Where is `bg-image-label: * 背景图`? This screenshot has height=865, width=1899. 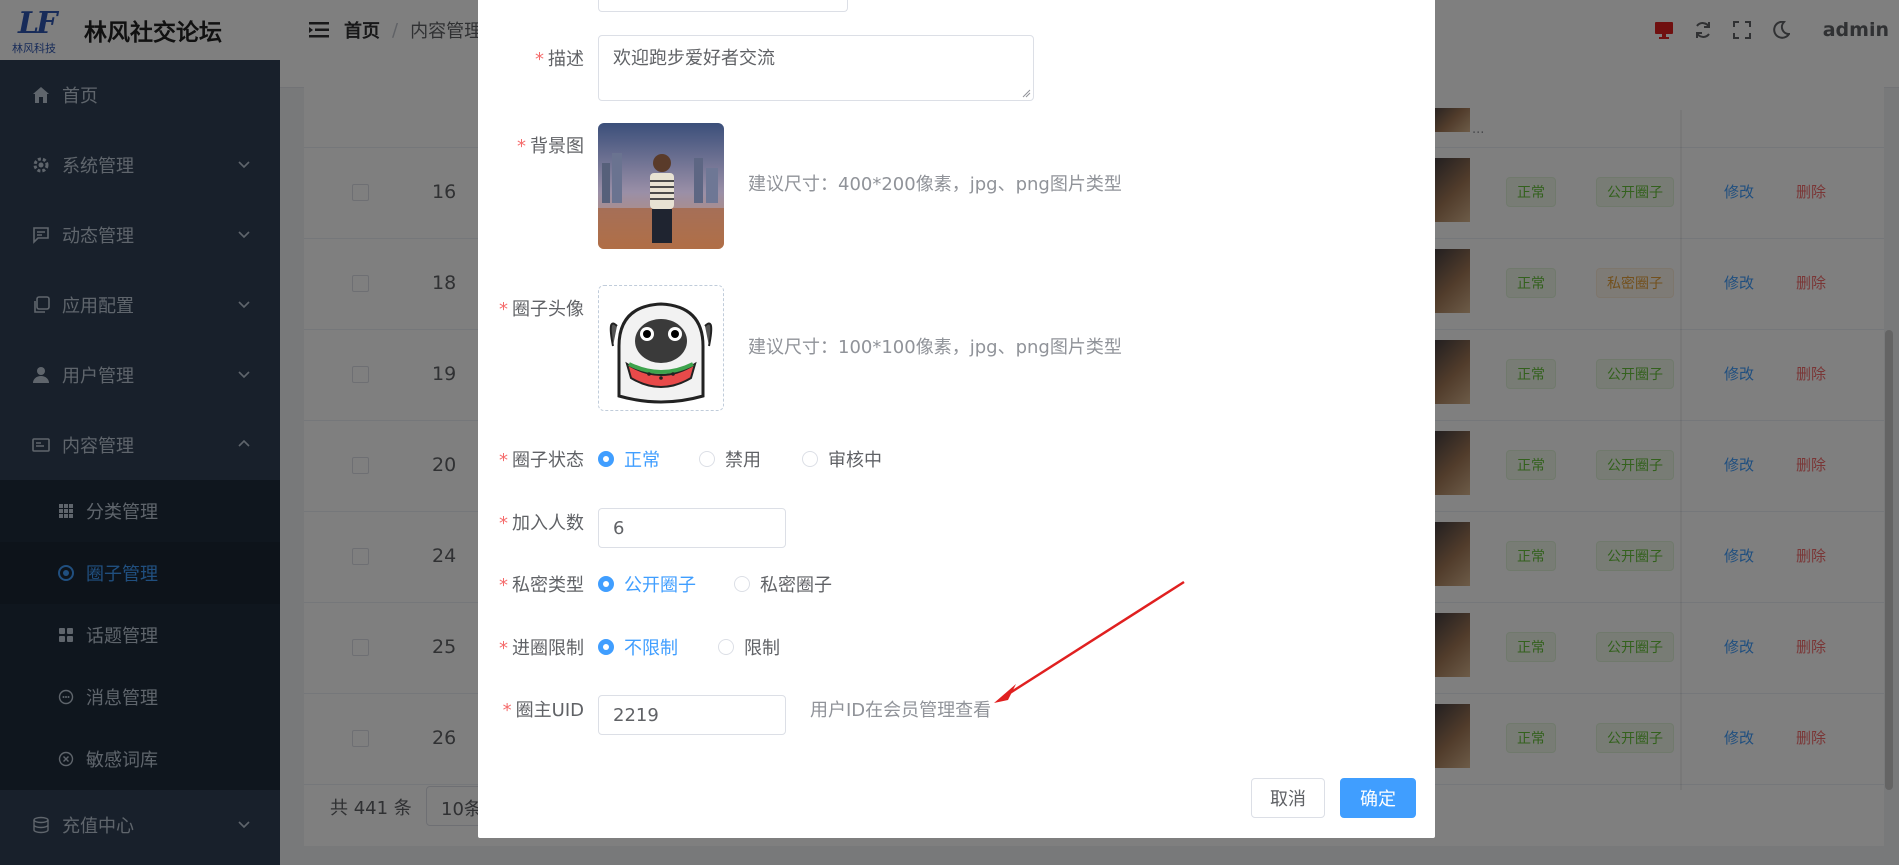 bg-image-label: * 背景图 is located at coordinates (550, 146).